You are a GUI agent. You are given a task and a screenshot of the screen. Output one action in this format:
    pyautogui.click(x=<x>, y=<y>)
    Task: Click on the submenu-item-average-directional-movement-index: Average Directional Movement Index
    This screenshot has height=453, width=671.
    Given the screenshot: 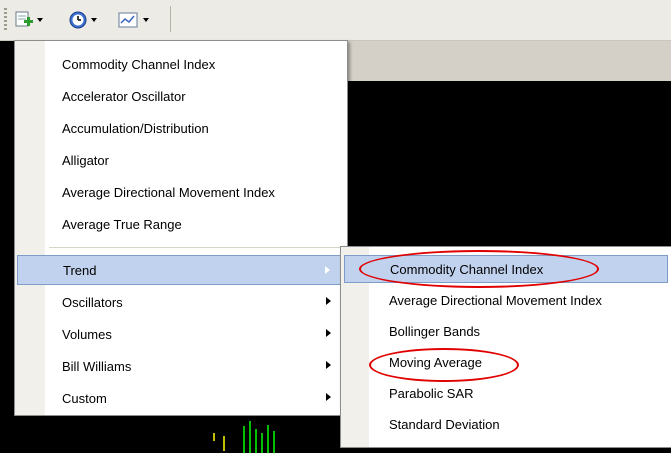 What is the action you would take?
    pyautogui.click(x=506, y=300)
    